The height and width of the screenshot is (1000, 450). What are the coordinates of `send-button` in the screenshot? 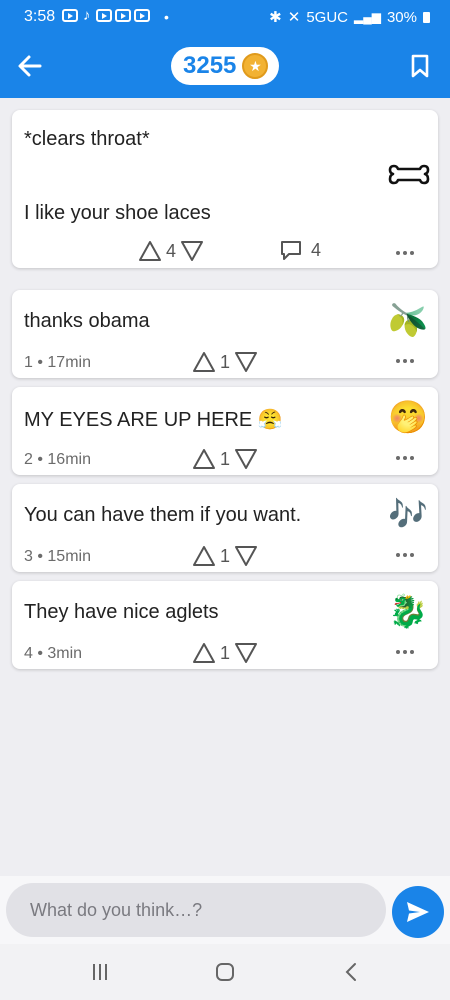 It's located at (418, 912).